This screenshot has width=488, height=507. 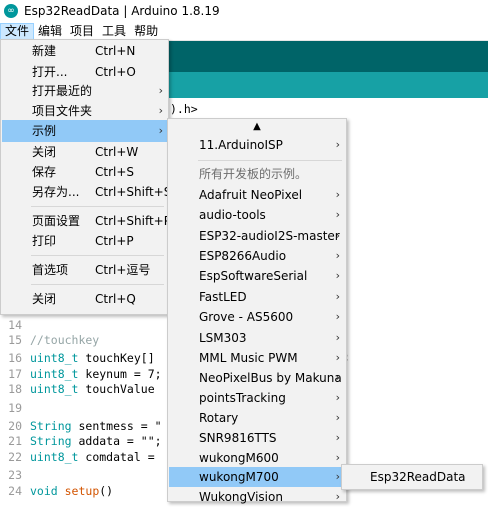 What do you see at coordinates (257, 358) in the screenshot?
I see `submenu-item: MML Music PWM ›` at bounding box center [257, 358].